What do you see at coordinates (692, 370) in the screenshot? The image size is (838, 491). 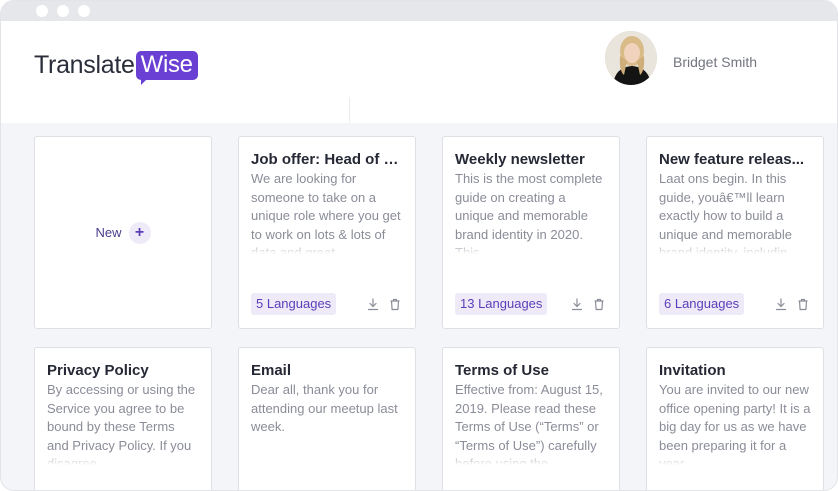 I see `document-title: Invitation` at bounding box center [692, 370].